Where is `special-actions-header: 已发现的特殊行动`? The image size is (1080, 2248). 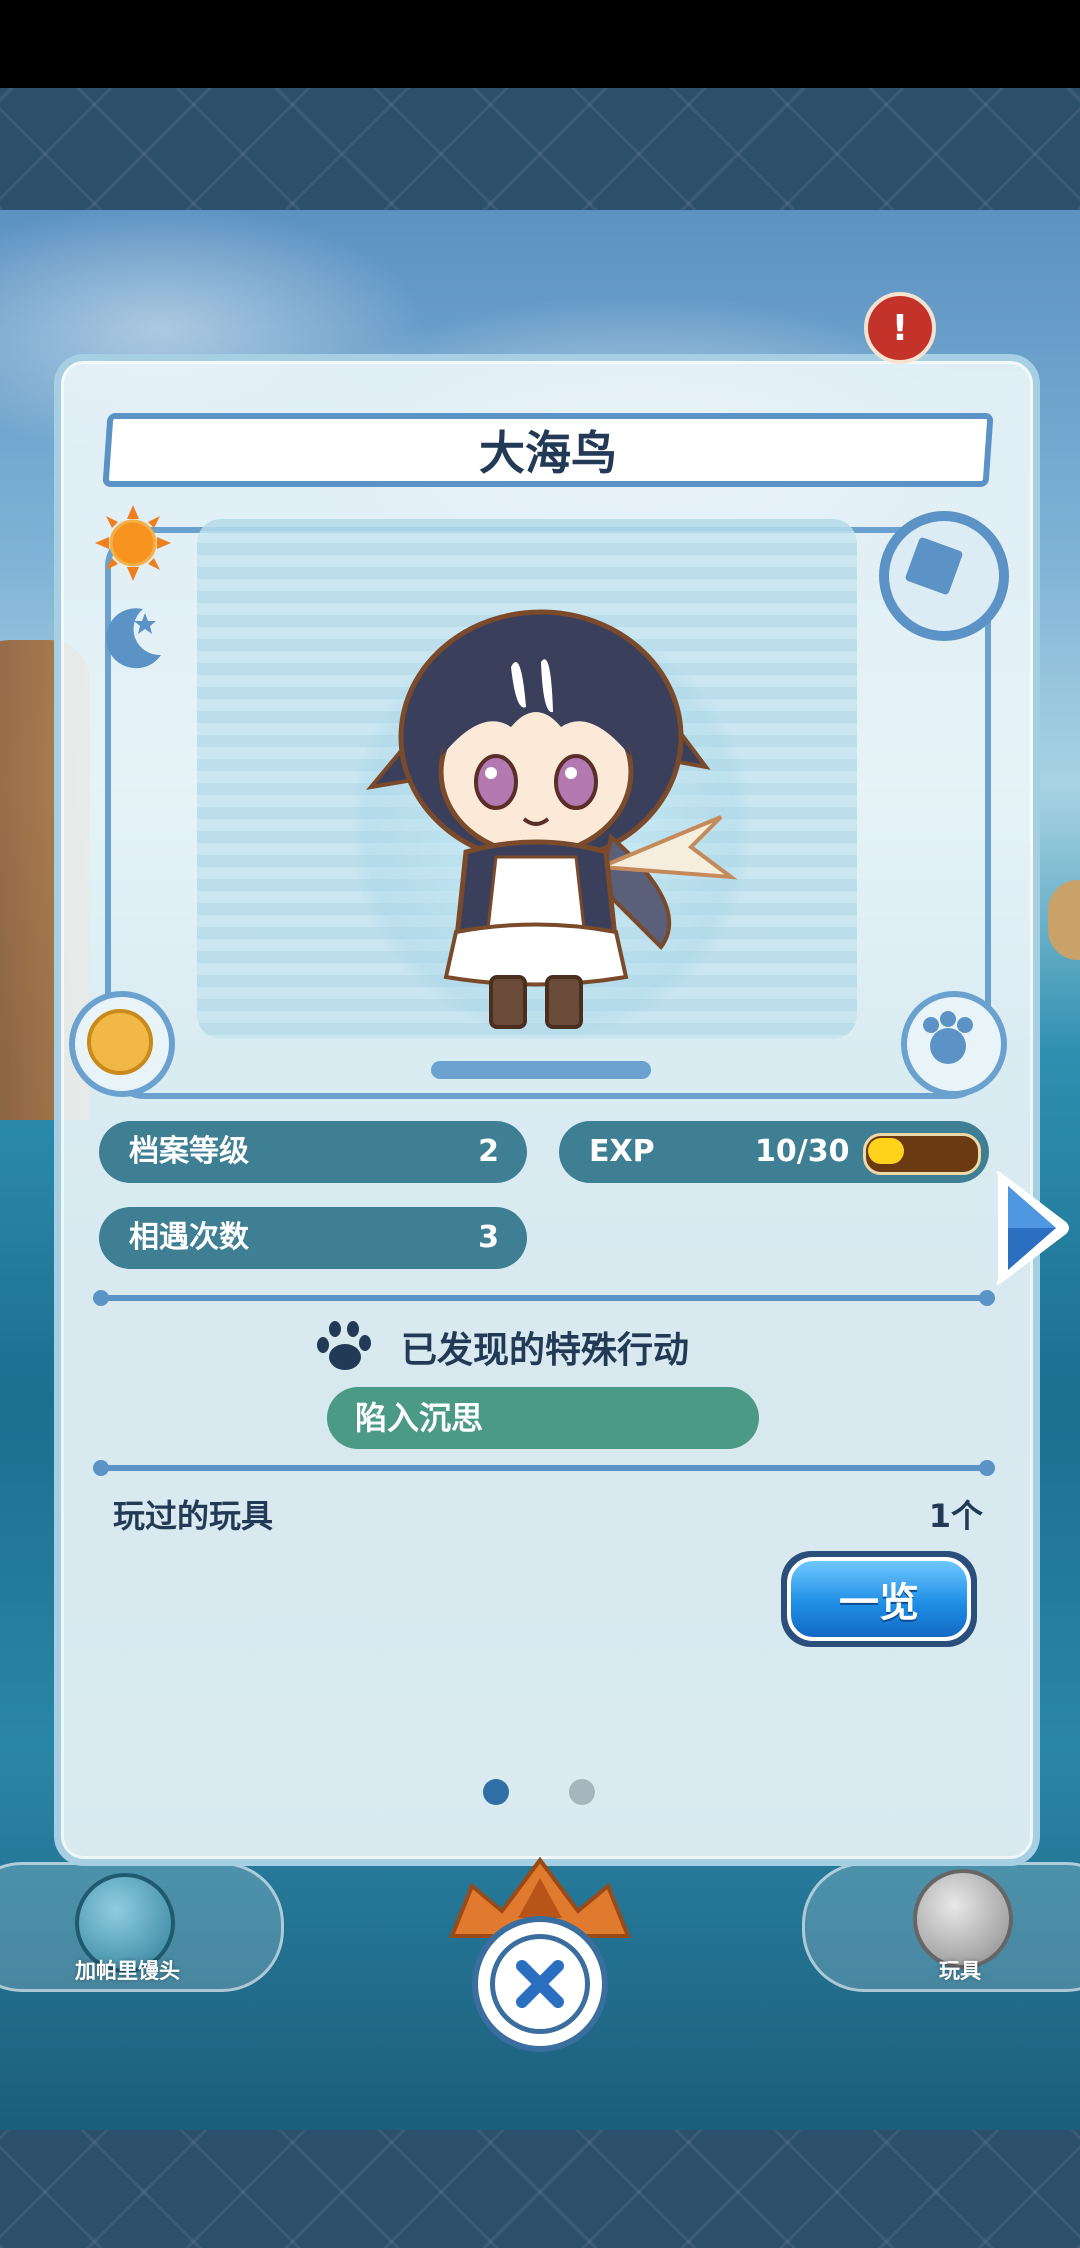 special-actions-header: 已发现的特殊行动 is located at coordinates (502, 1347).